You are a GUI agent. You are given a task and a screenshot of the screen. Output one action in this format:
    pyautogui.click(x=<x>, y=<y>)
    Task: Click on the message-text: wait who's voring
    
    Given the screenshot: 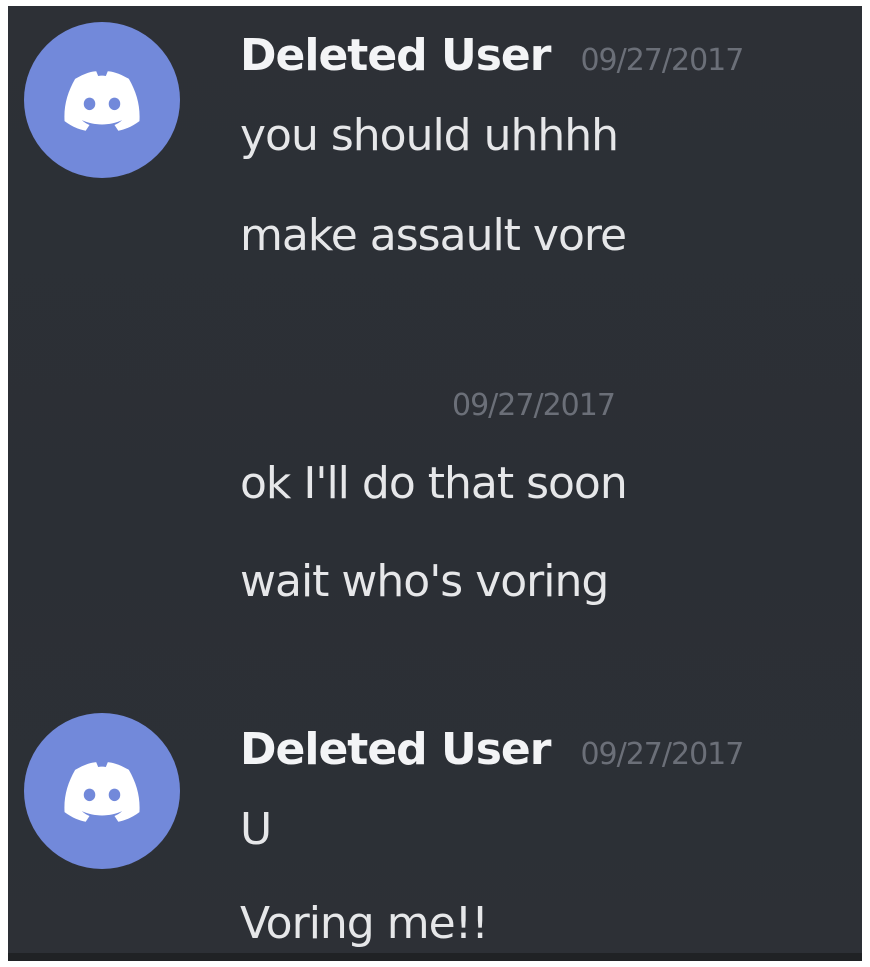 What is the action you would take?
    pyautogui.click(x=424, y=581)
    